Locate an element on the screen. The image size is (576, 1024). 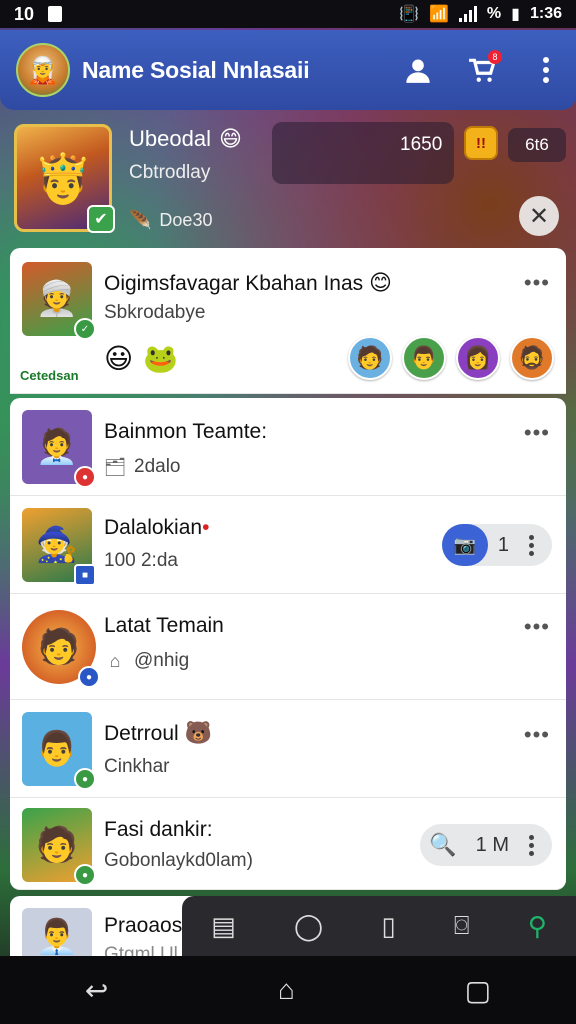
smile-emoji-icon: 😊 is located at coordinates (380, 282).